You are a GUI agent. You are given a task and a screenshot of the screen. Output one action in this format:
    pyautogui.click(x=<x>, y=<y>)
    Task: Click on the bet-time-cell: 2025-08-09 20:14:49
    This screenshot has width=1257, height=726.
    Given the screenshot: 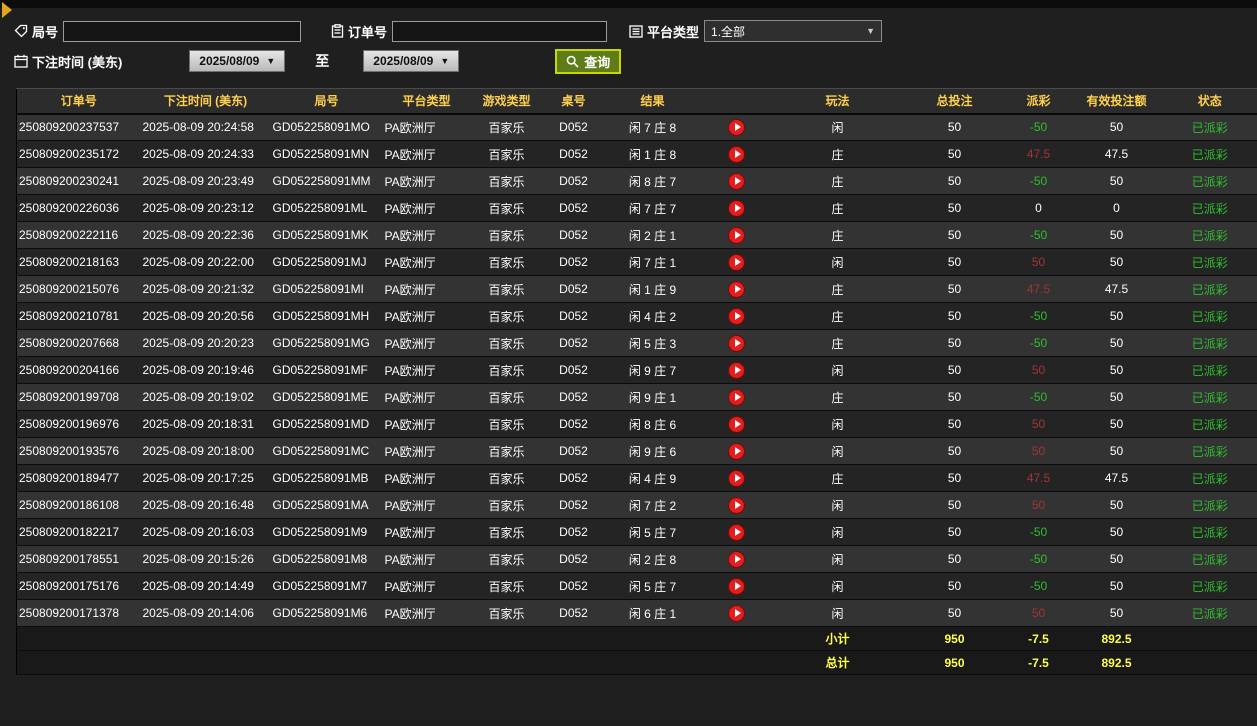 What is the action you would take?
    pyautogui.click(x=205, y=586)
    